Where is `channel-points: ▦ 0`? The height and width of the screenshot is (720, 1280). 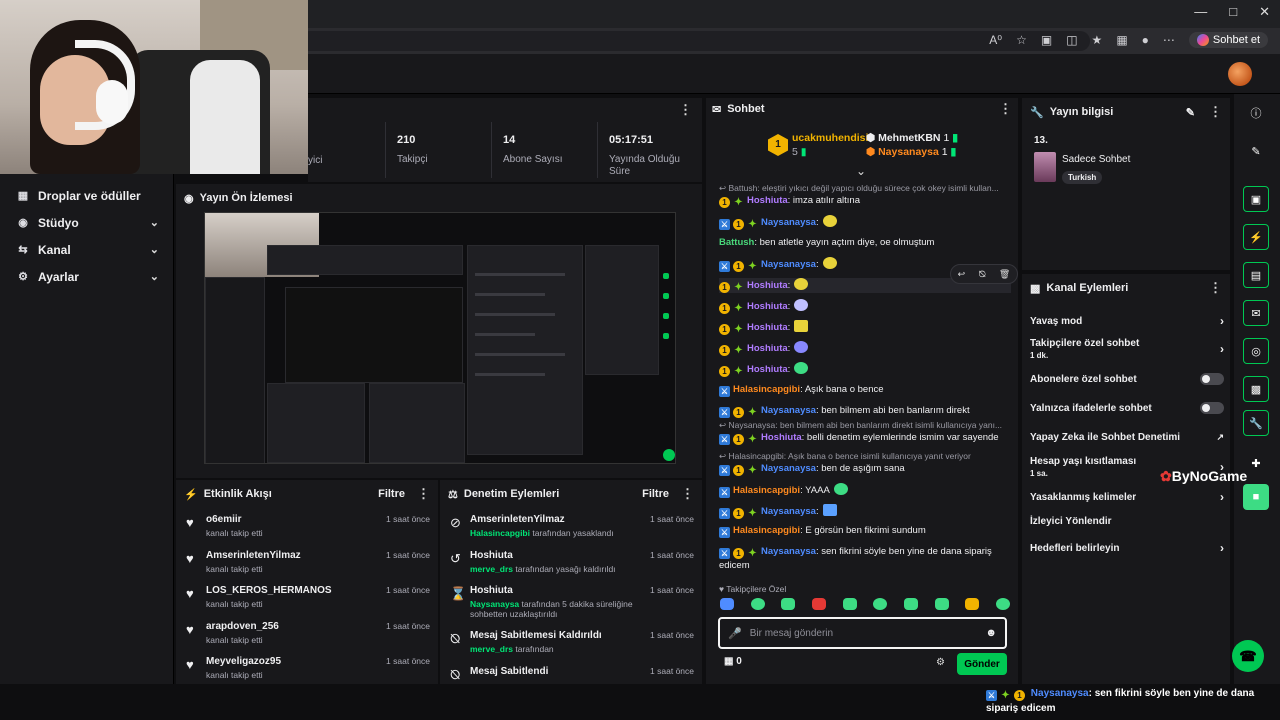 channel-points: ▦ 0 is located at coordinates (733, 661).